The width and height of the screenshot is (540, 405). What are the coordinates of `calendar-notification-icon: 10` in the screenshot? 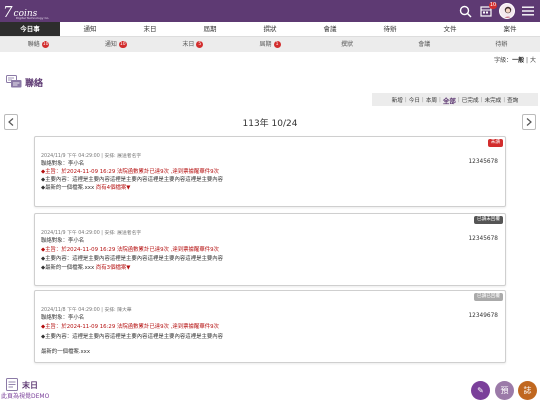 It's located at (487, 10).